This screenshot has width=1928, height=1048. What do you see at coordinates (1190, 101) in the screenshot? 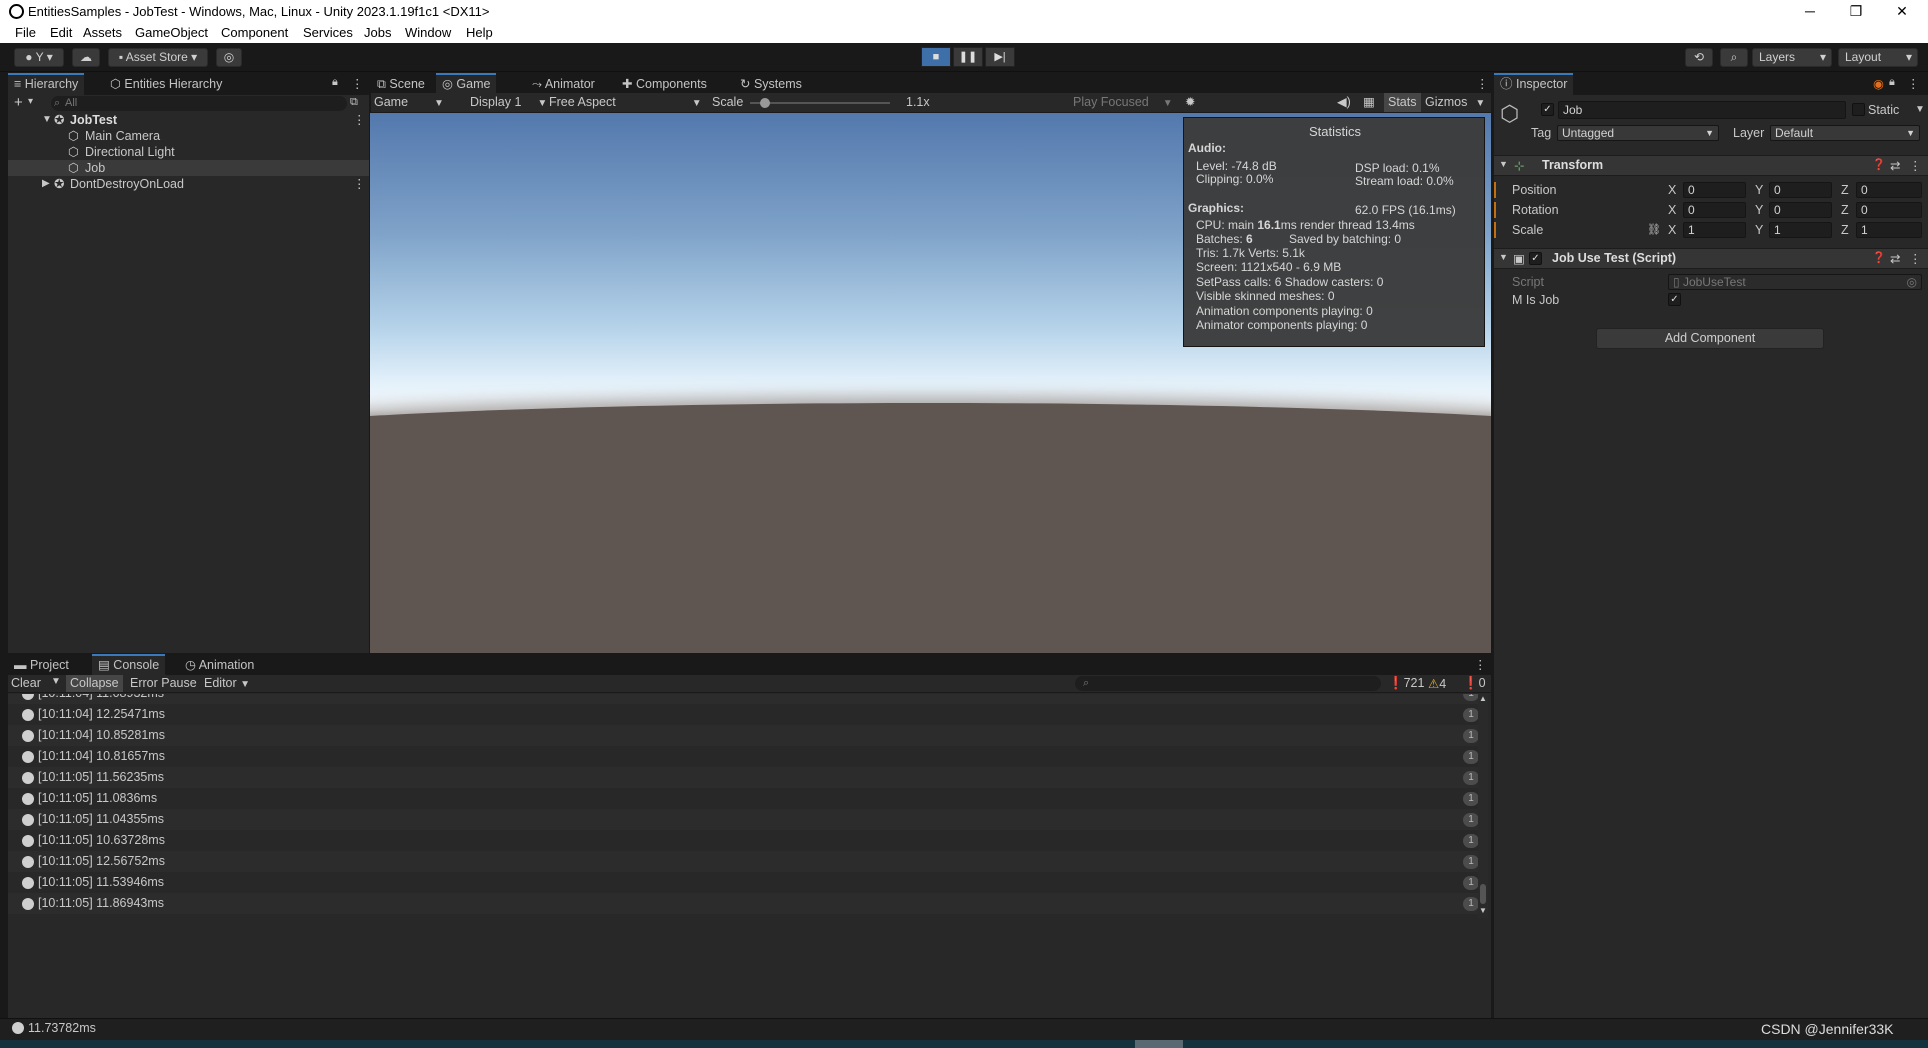
I see `bug-icon: ✹` at bounding box center [1190, 101].